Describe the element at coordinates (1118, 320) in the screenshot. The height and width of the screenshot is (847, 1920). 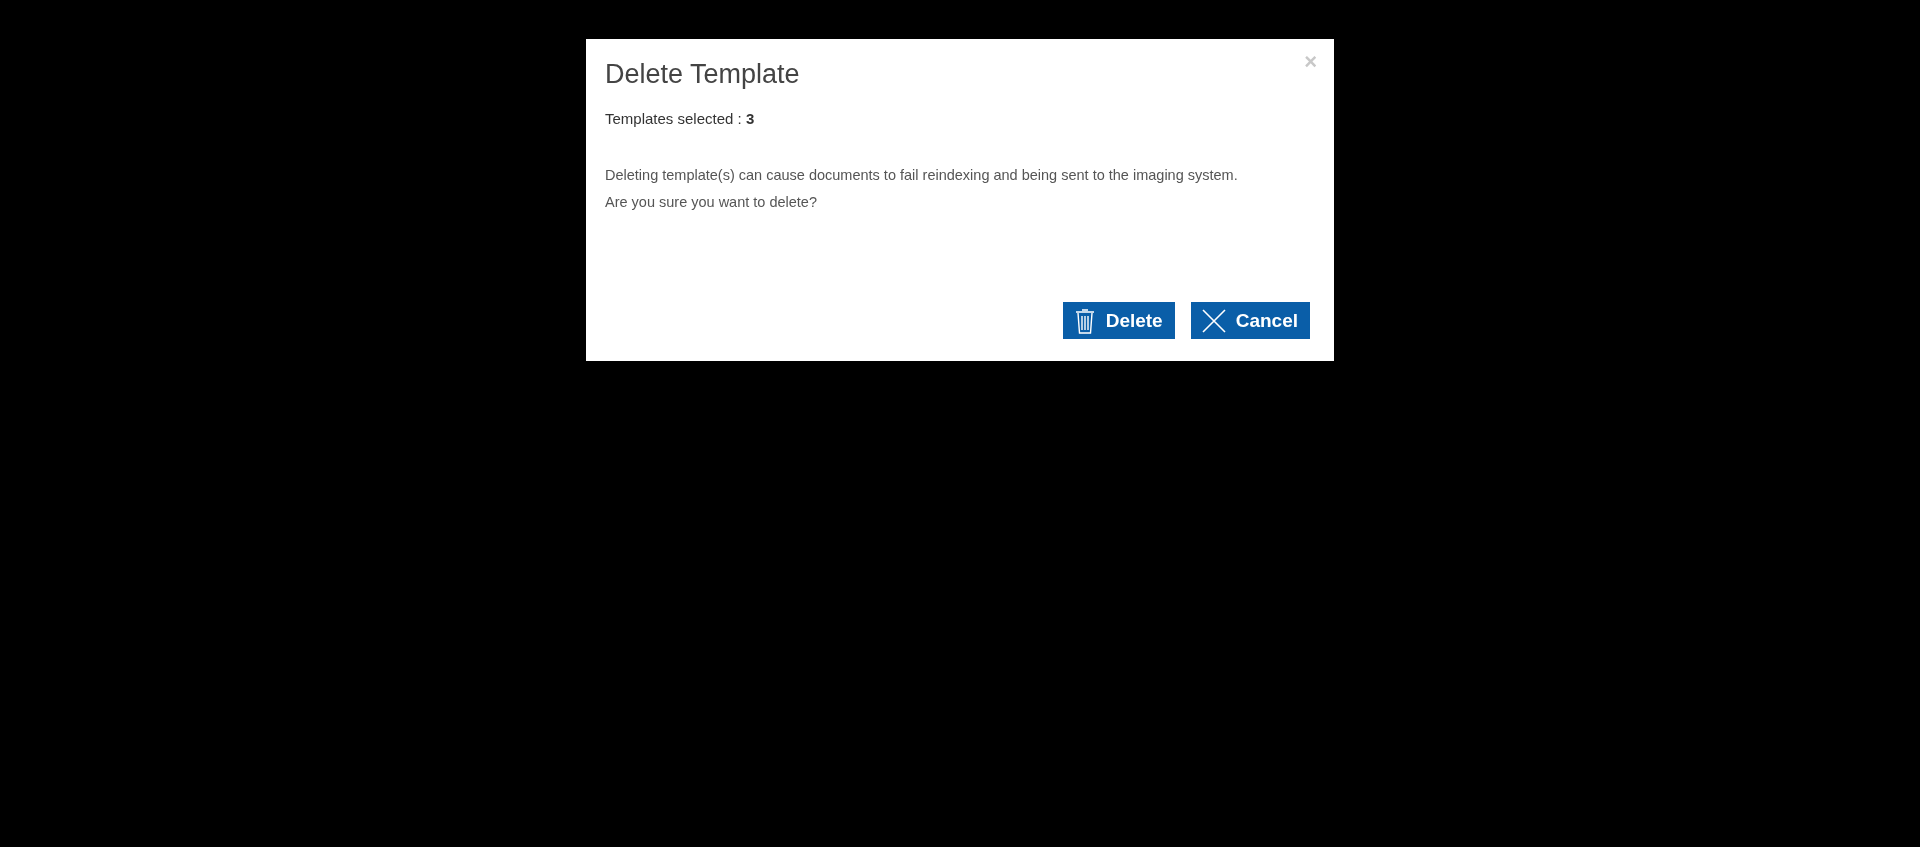
I see `delete-button: Delete` at that location.